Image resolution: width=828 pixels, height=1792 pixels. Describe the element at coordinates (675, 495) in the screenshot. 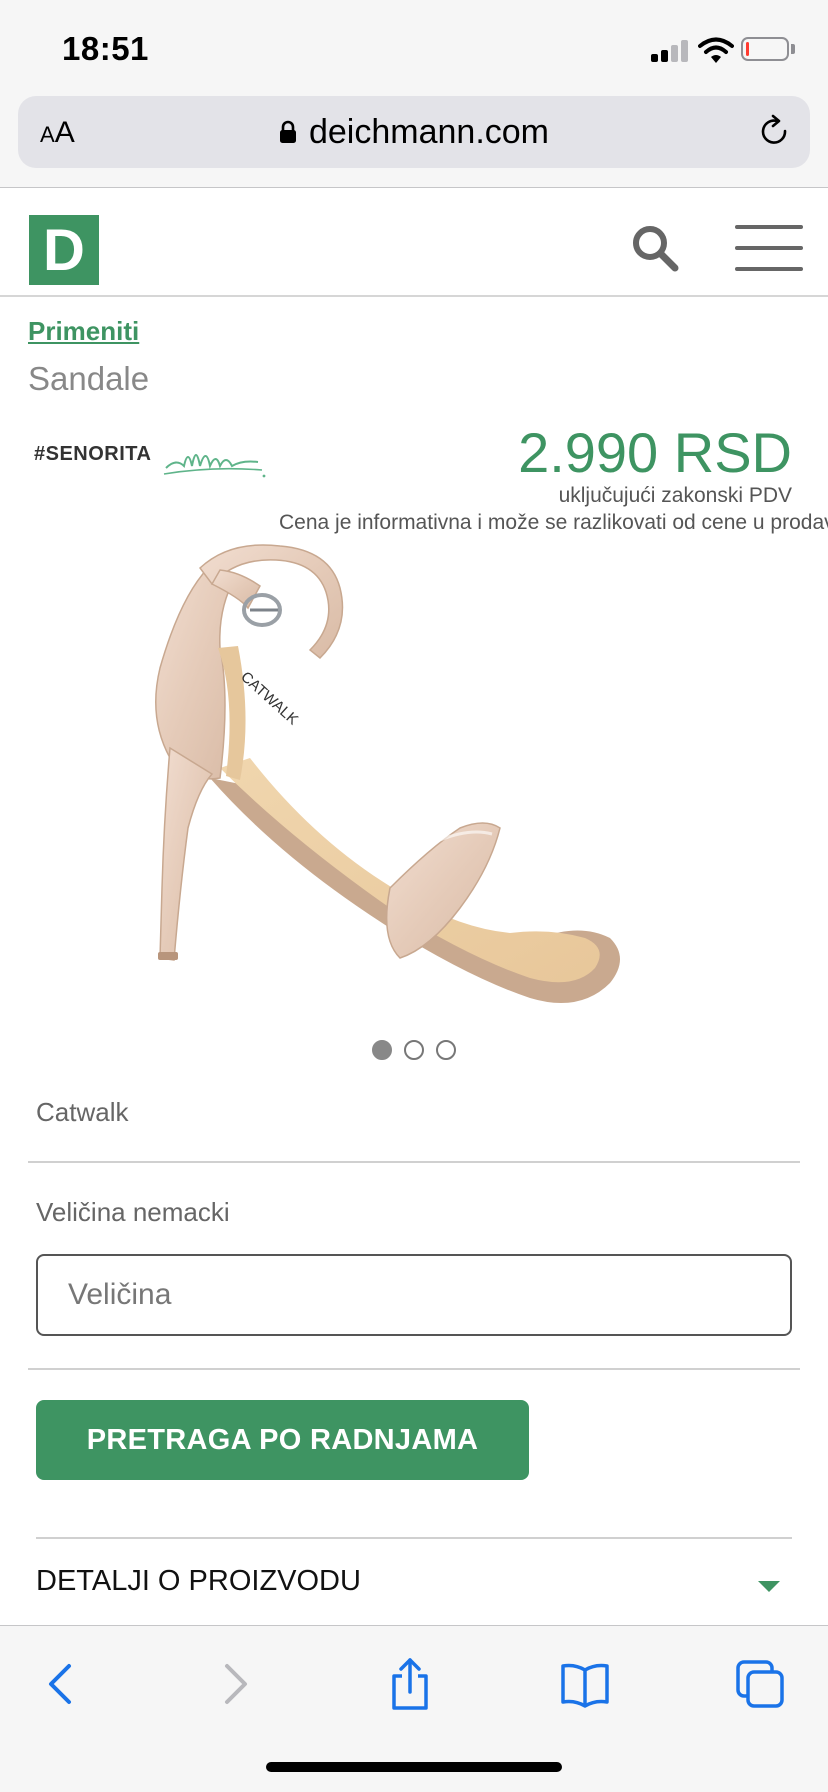

I see `vat-note: uključujući zakonski PDV` at that location.